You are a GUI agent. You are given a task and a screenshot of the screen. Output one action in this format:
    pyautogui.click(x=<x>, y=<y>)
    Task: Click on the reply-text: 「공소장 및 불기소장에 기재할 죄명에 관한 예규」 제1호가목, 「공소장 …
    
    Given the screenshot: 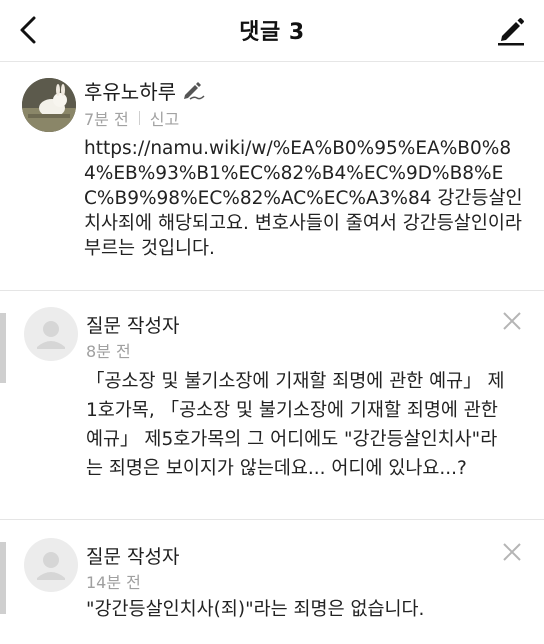 What is the action you would take?
    pyautogui.click(x=295, y=425)
    